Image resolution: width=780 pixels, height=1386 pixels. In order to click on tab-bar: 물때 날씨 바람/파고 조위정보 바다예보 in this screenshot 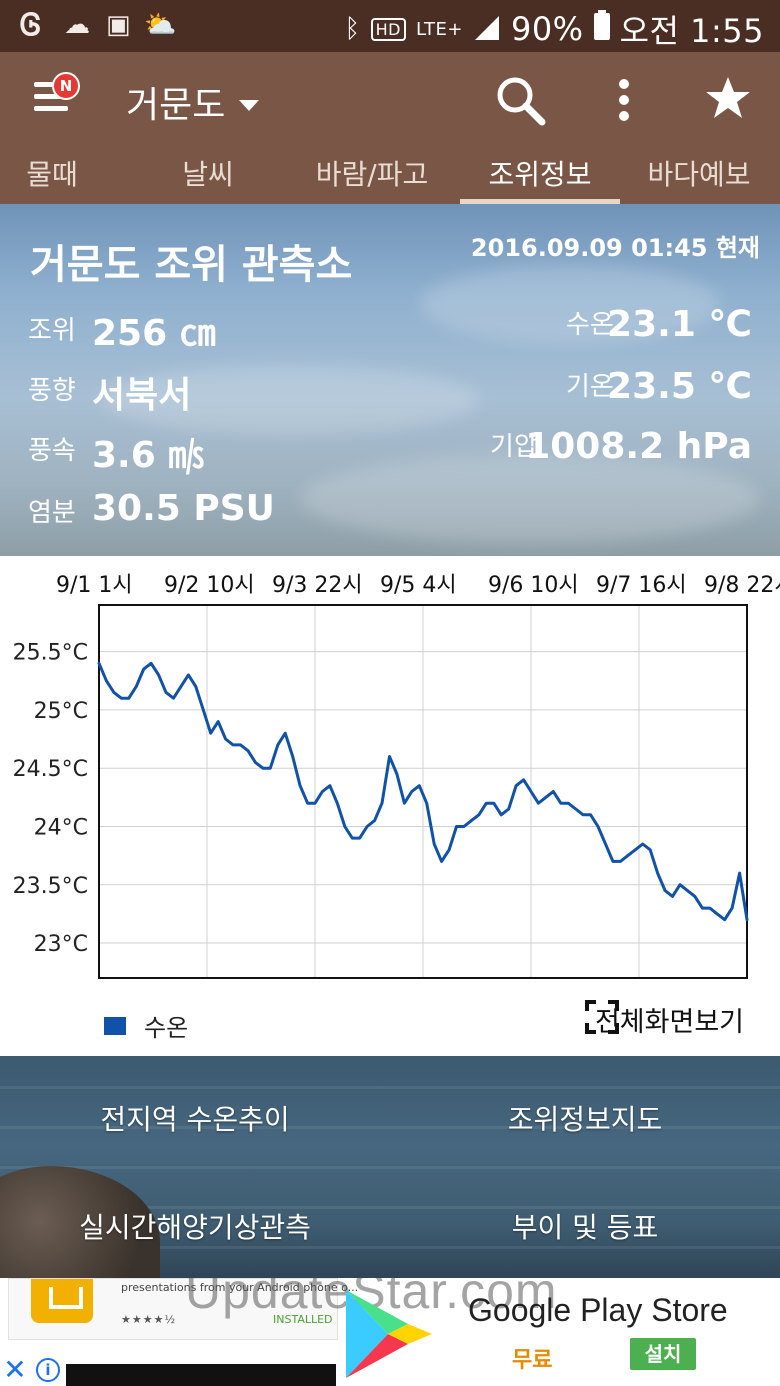, I will do `click(390, 175)`.